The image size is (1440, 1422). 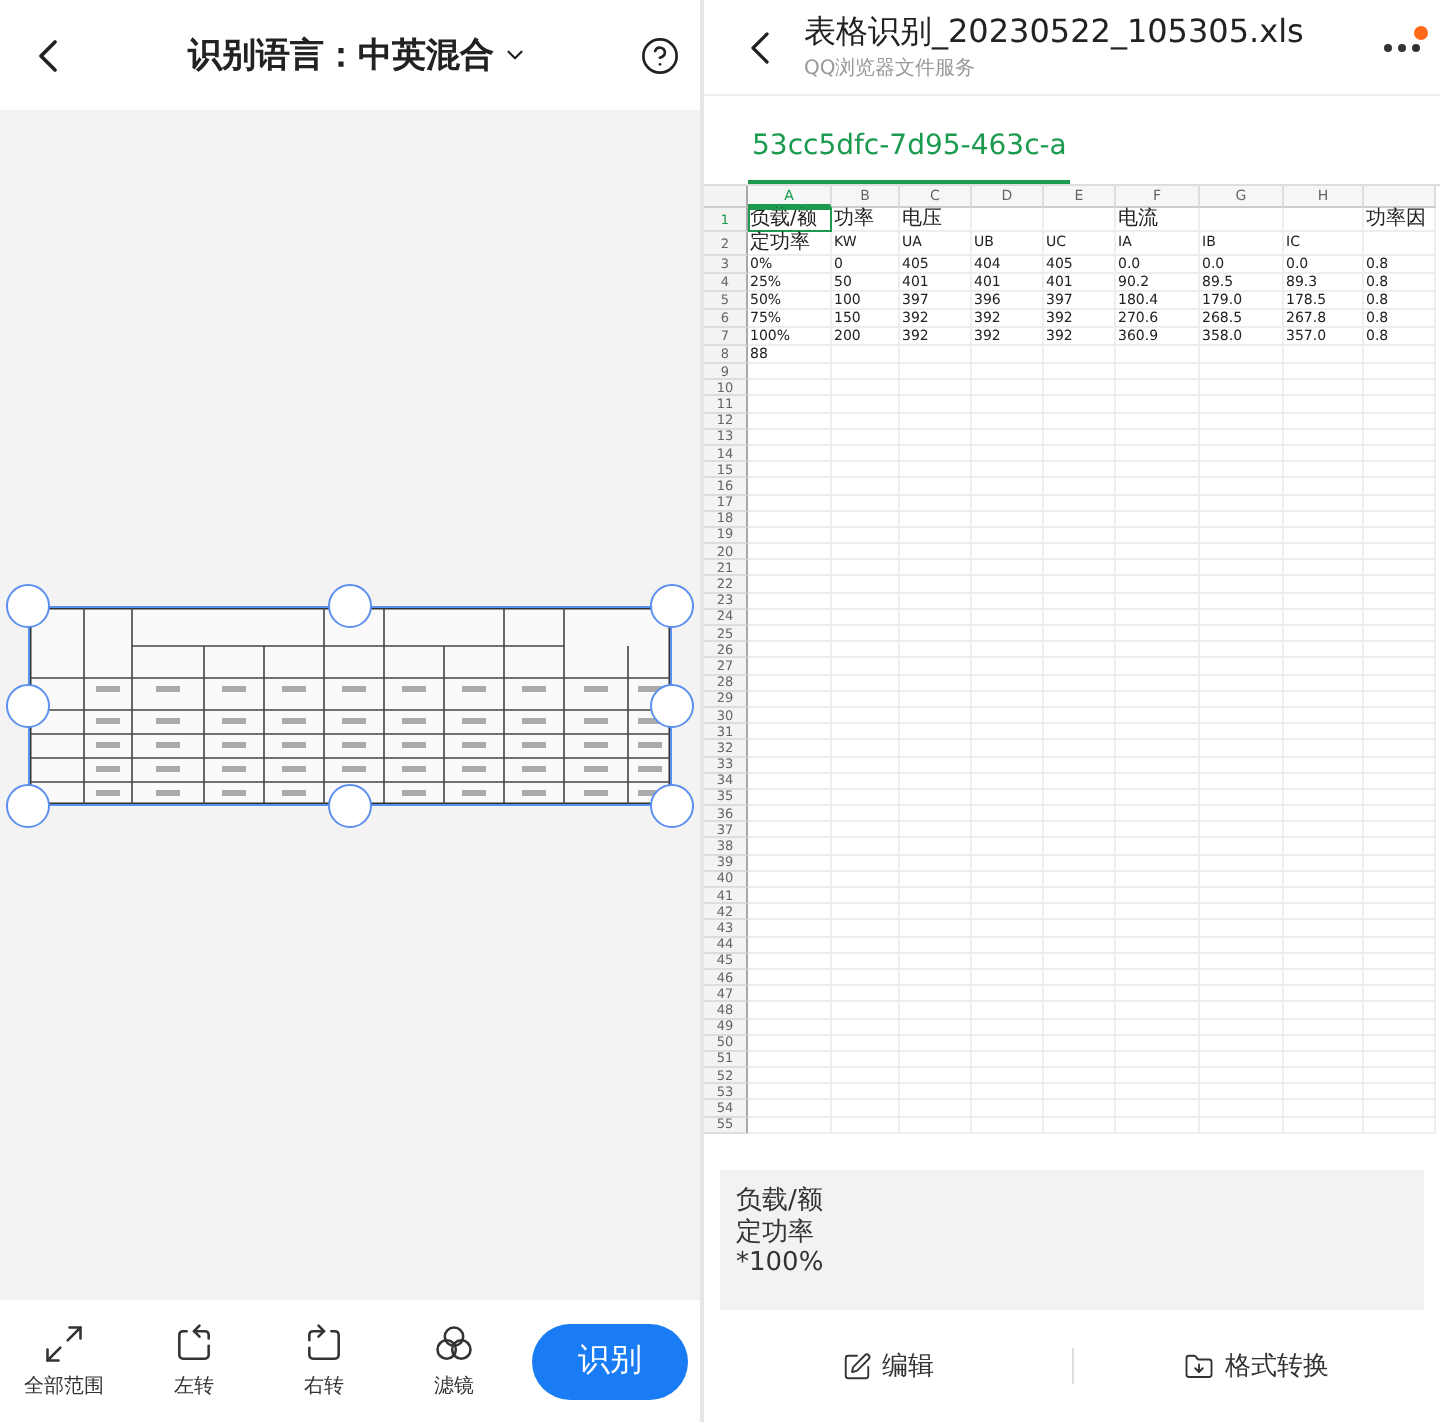 What do you see at coordinates (780, 1202) in the screenshot?
I see `preview-text: 负载/额` at bounding box center [780, 1202].